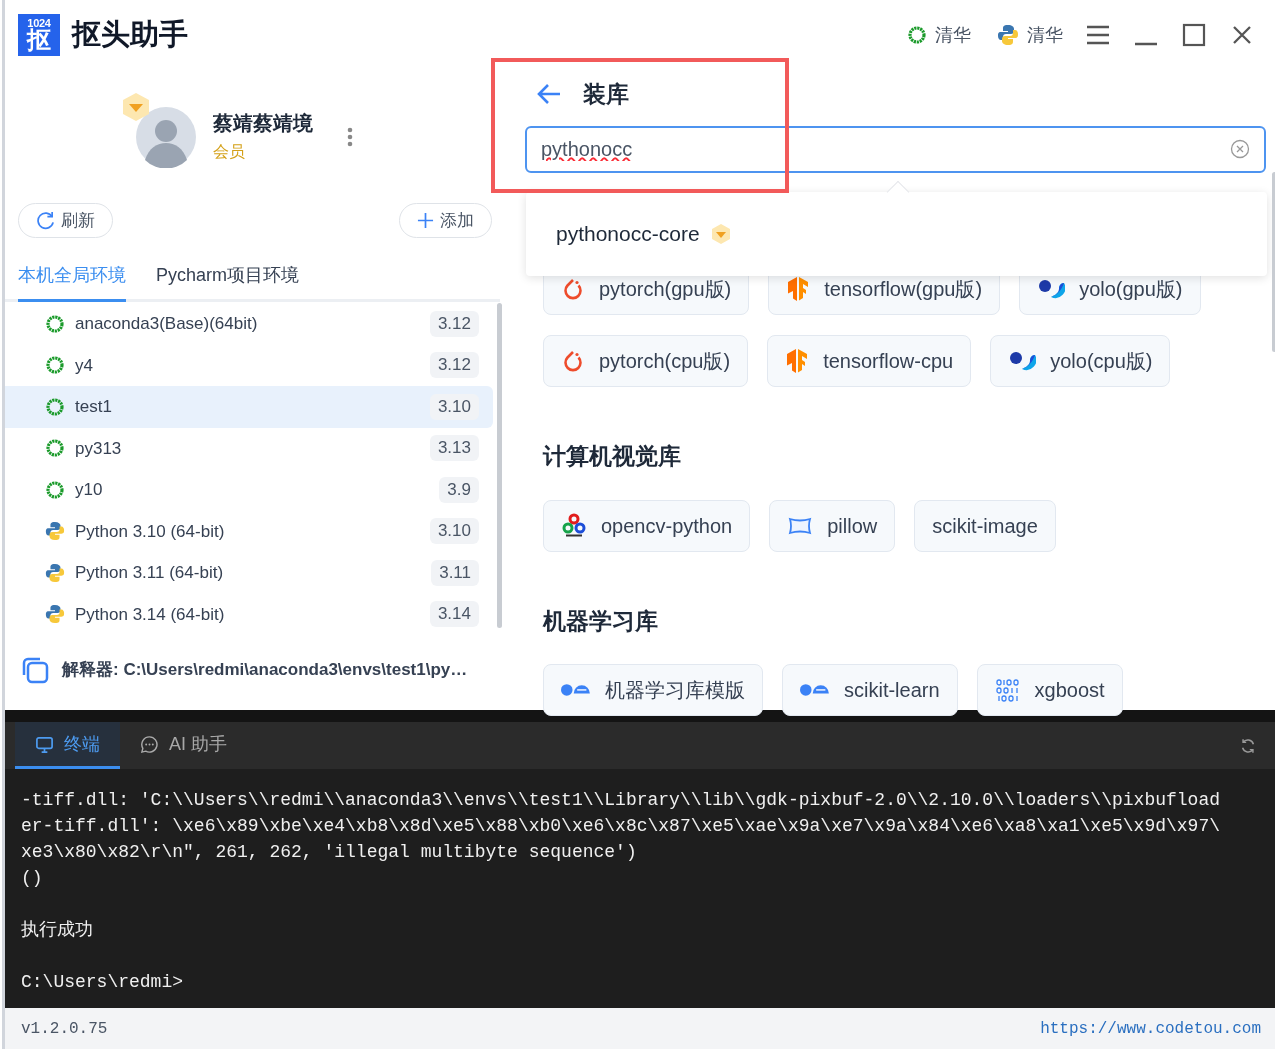 The height and width of the screenshot is (1049, 1275). What do you see at coordinates (647, 525) in the screenshot?
I see `package-chip: opencv-python` at bounding box center [647, 525].